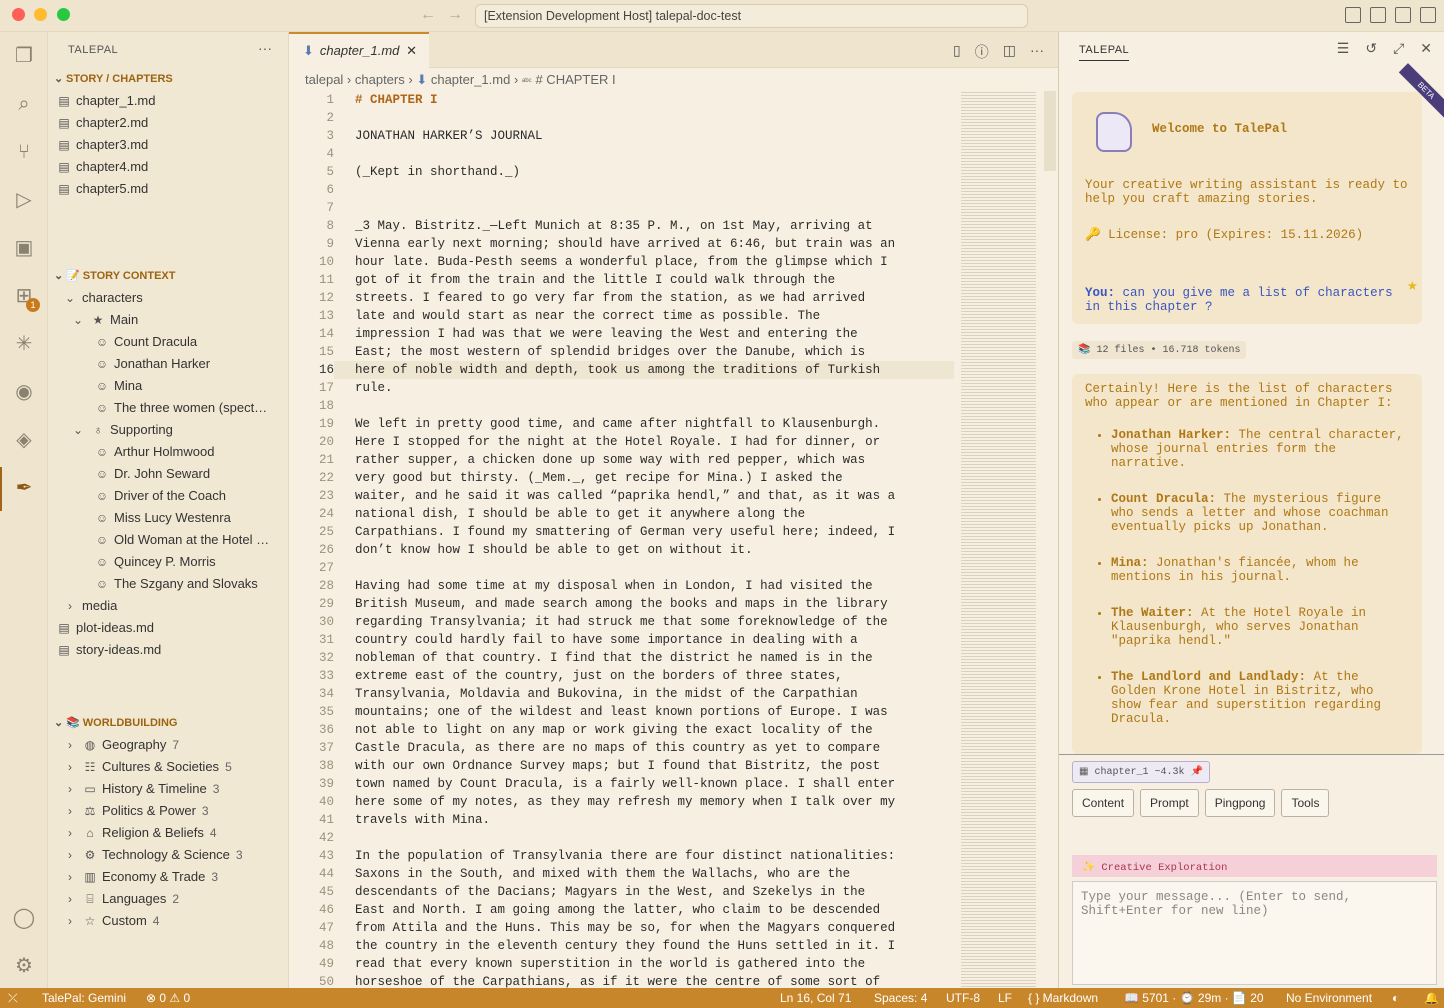  Describe the element at coordinates (655, 172) in the screenshot. I see `code-line: (_Kept in shorthand._)` at that location.